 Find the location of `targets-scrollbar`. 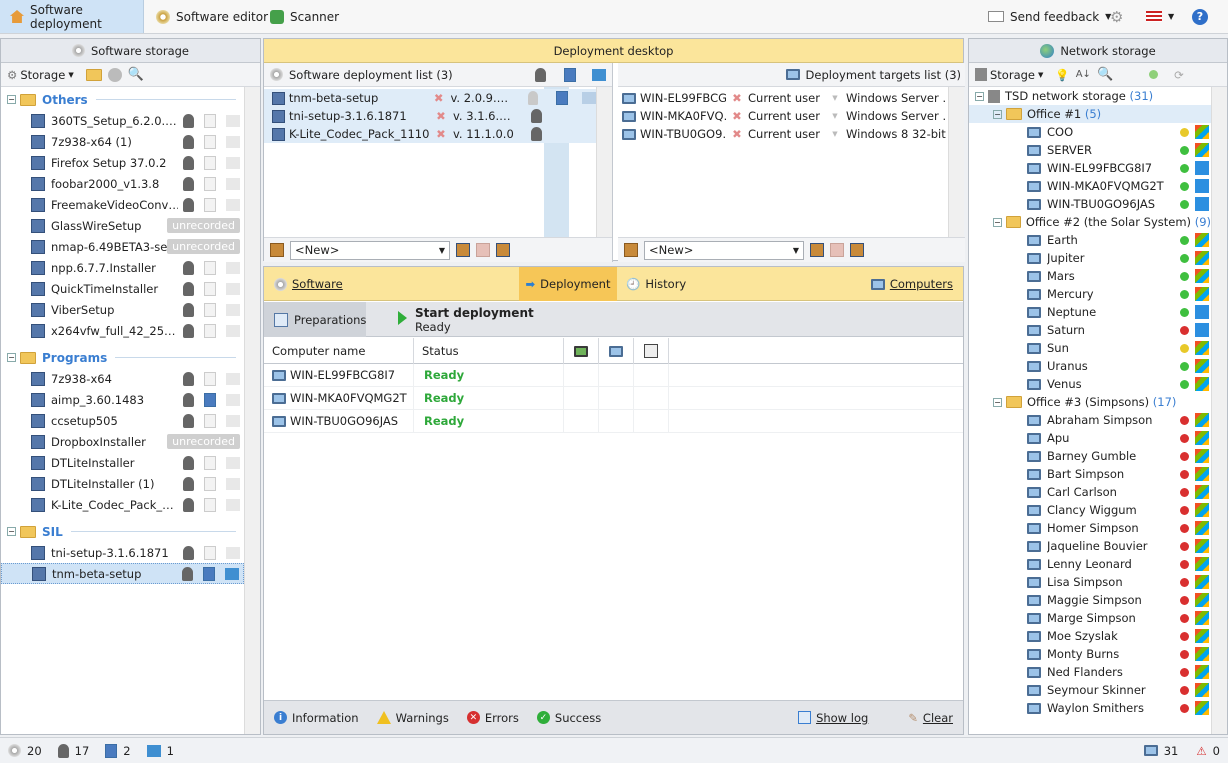

targets-scrollbar is located at coordinates (956, 162).